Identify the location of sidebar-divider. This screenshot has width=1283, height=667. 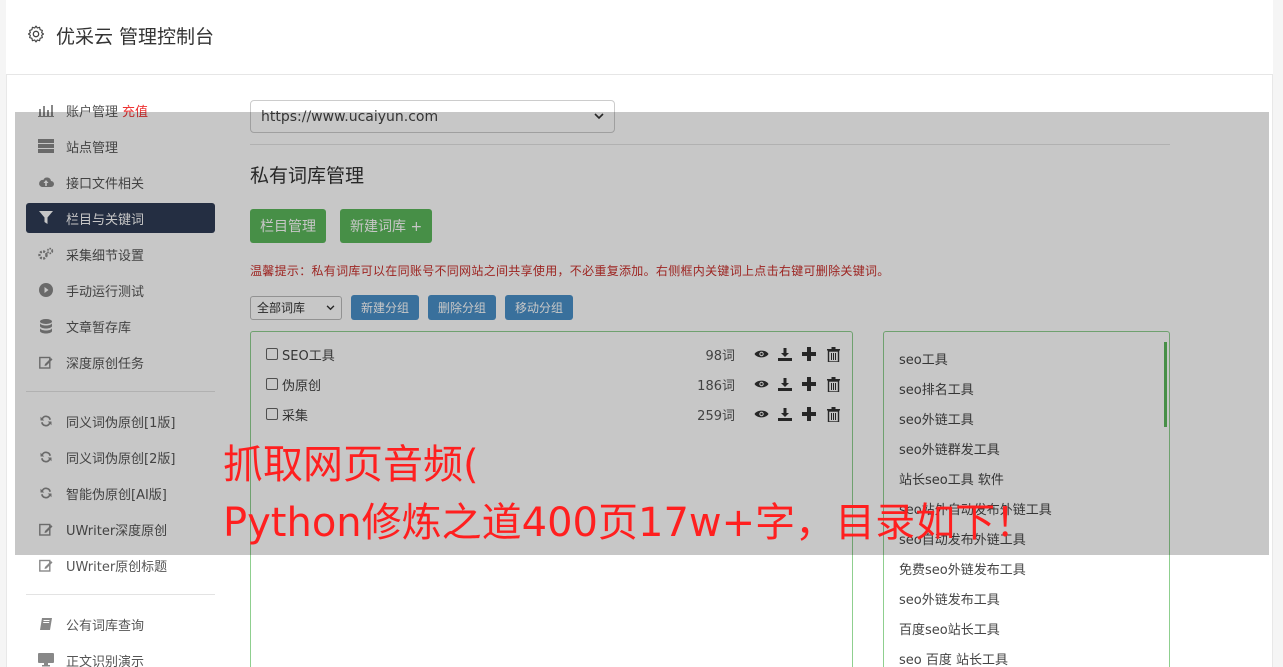
(120, 594).